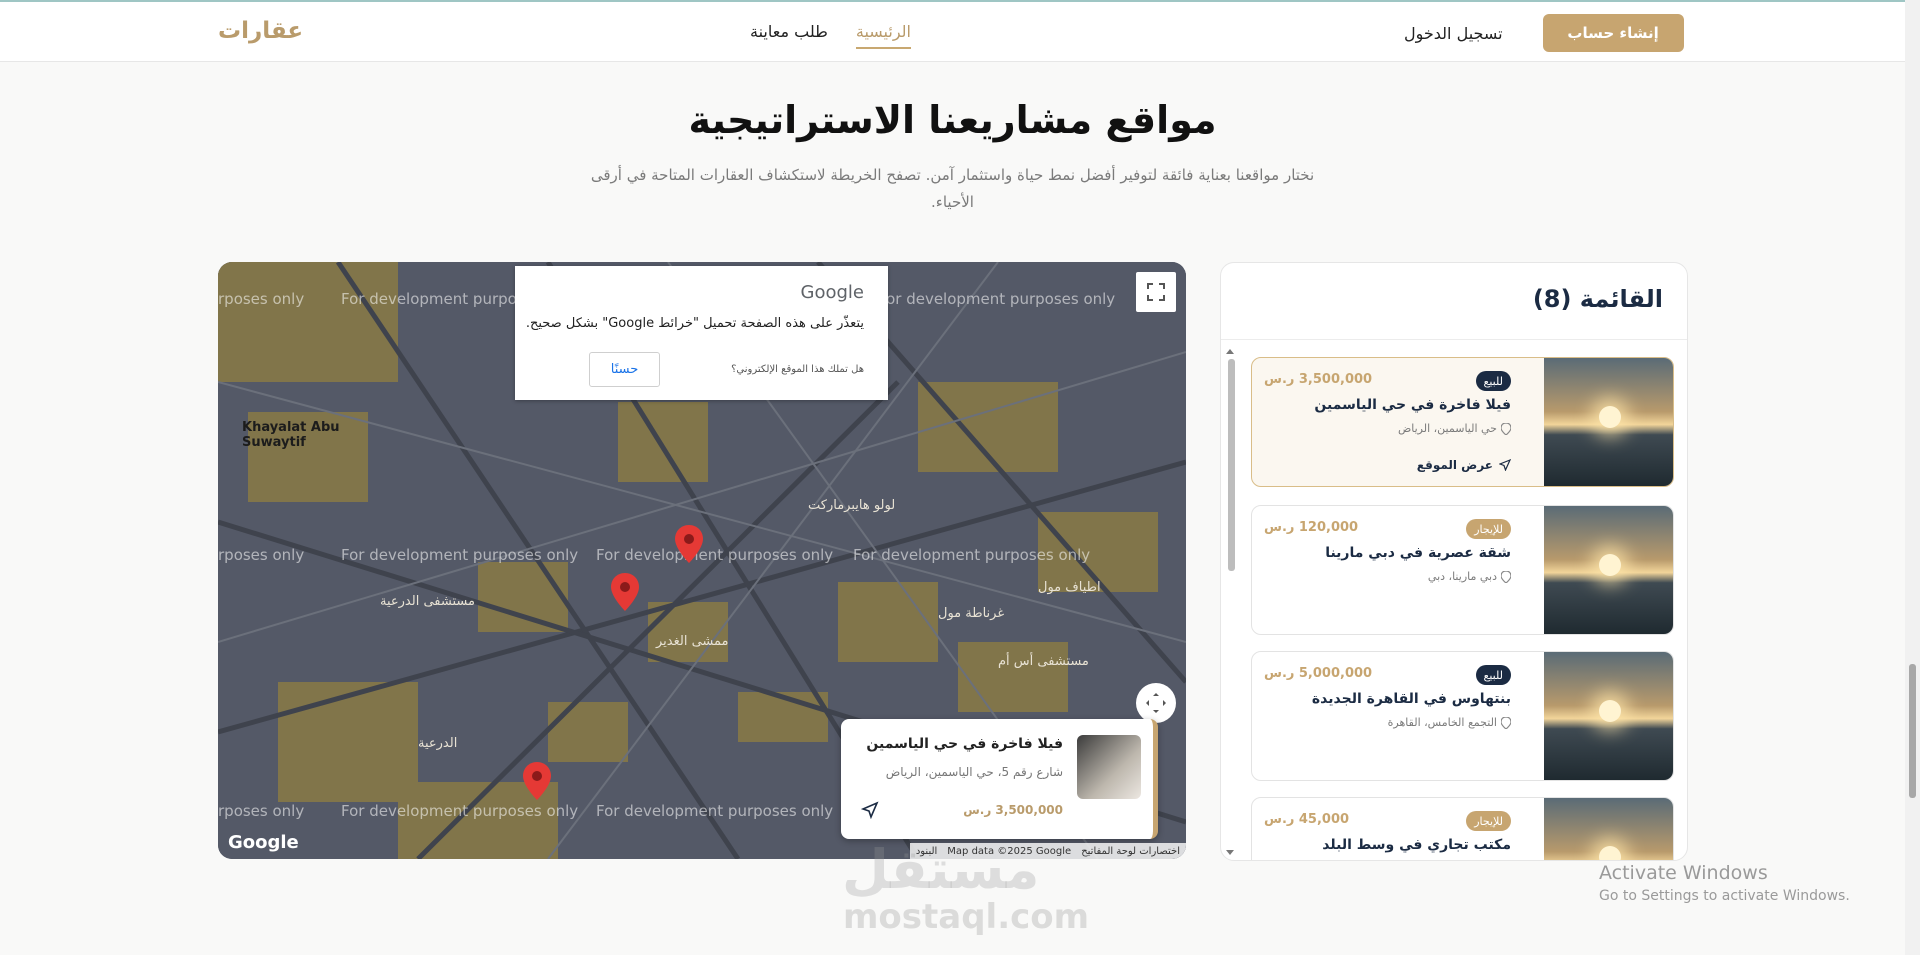 The width and height of the screenshot is (1920, 955). Describe the element at coordinates (692, 641) in the screenshot. I see `map-label-ghadeer-walk: ممشى الغدير` at that location.